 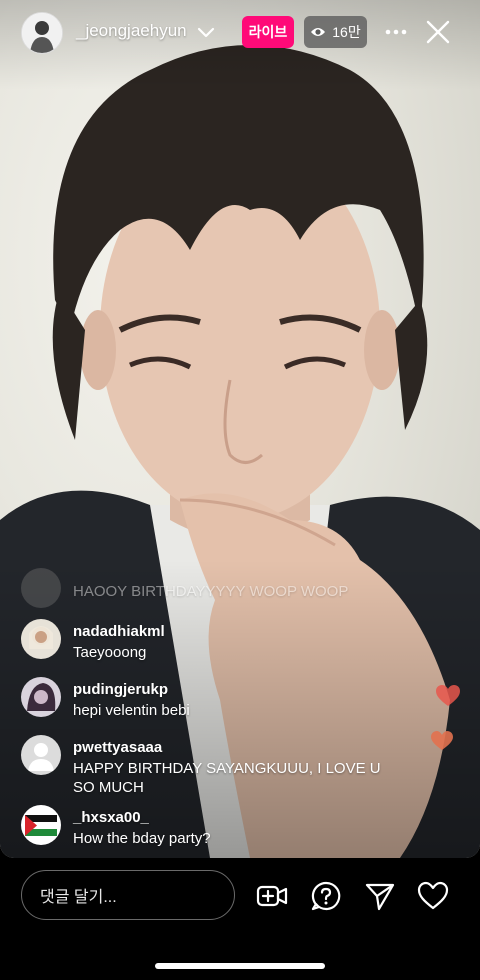 I want to click on comment-username: pudingjerukp, so click(x=120, y=689).